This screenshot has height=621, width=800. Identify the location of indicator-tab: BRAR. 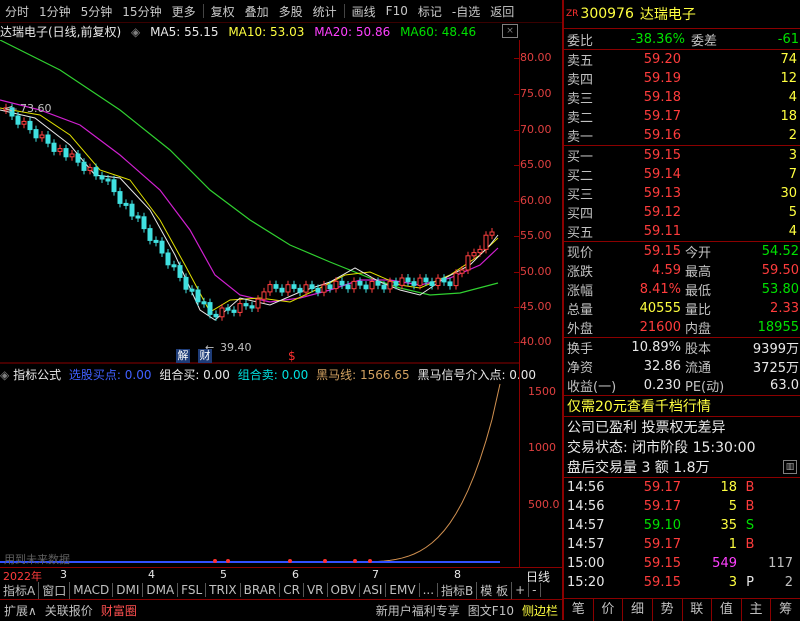
(261, 590).